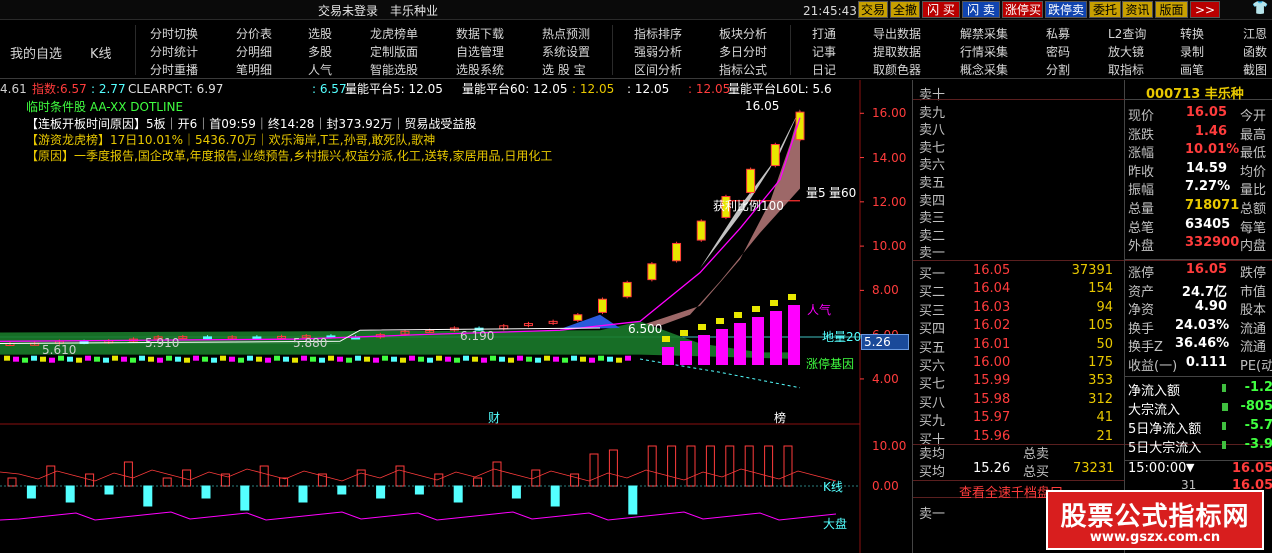 The image size is (1272, 553). I want to click on toolbar-item-9-0: 导出数据, so click(897, 33).